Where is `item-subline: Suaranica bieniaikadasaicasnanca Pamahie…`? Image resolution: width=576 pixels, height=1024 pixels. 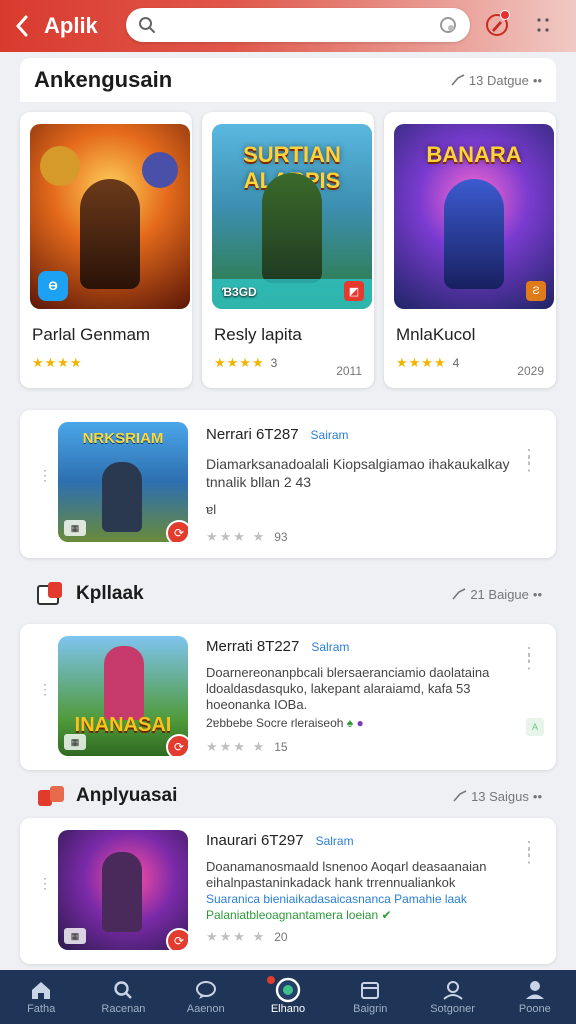
item-subline: Suaranica bieniaikadasaicasnanca Pamahie… is located at coordinates (336, 899).